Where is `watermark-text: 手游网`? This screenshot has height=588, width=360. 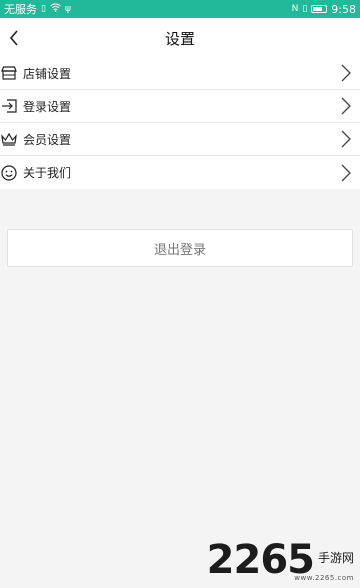 watermark-text: 手游网 is located at coordinates (335, 558).